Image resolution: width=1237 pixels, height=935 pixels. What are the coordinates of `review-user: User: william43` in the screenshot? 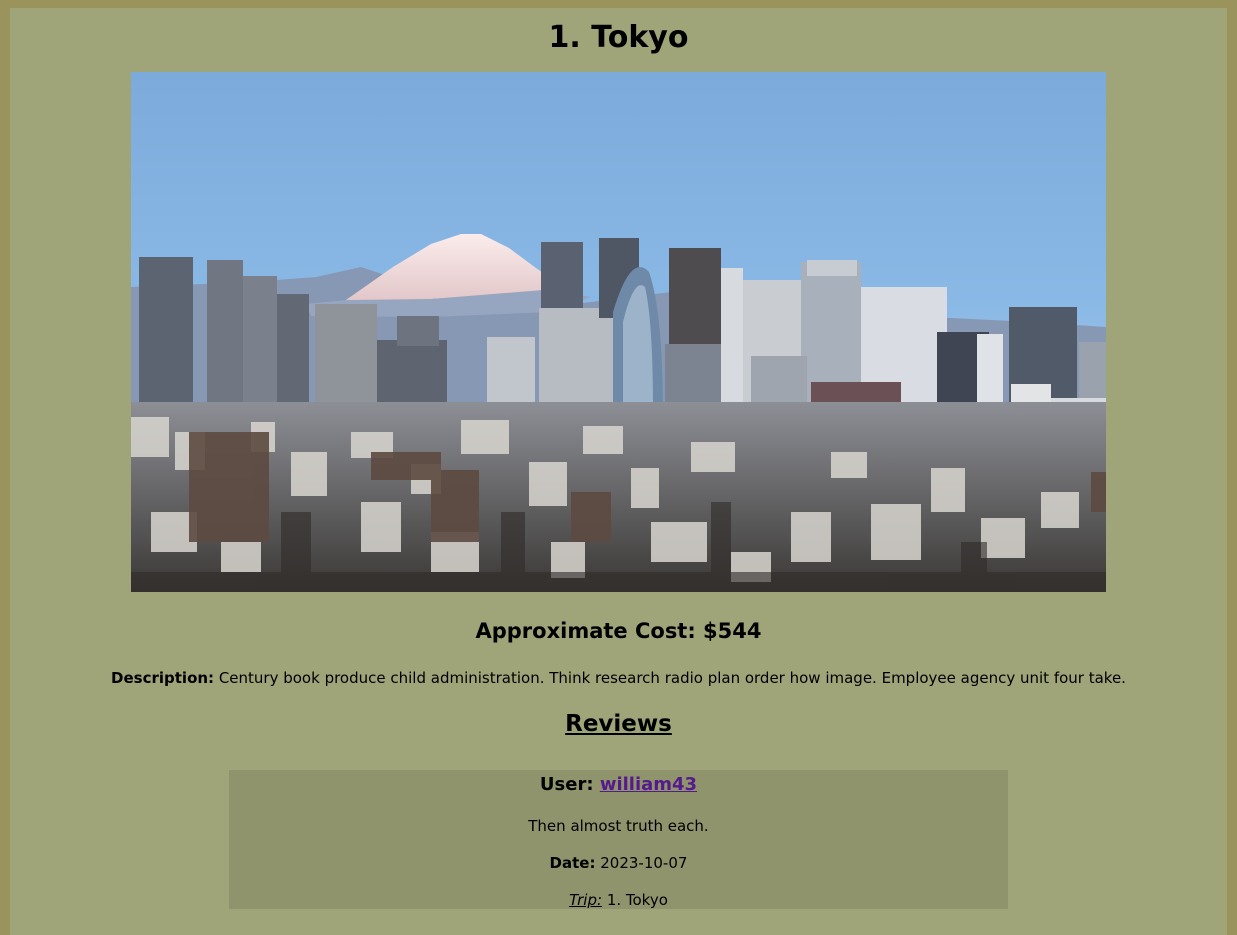 It's located at (618, 784).